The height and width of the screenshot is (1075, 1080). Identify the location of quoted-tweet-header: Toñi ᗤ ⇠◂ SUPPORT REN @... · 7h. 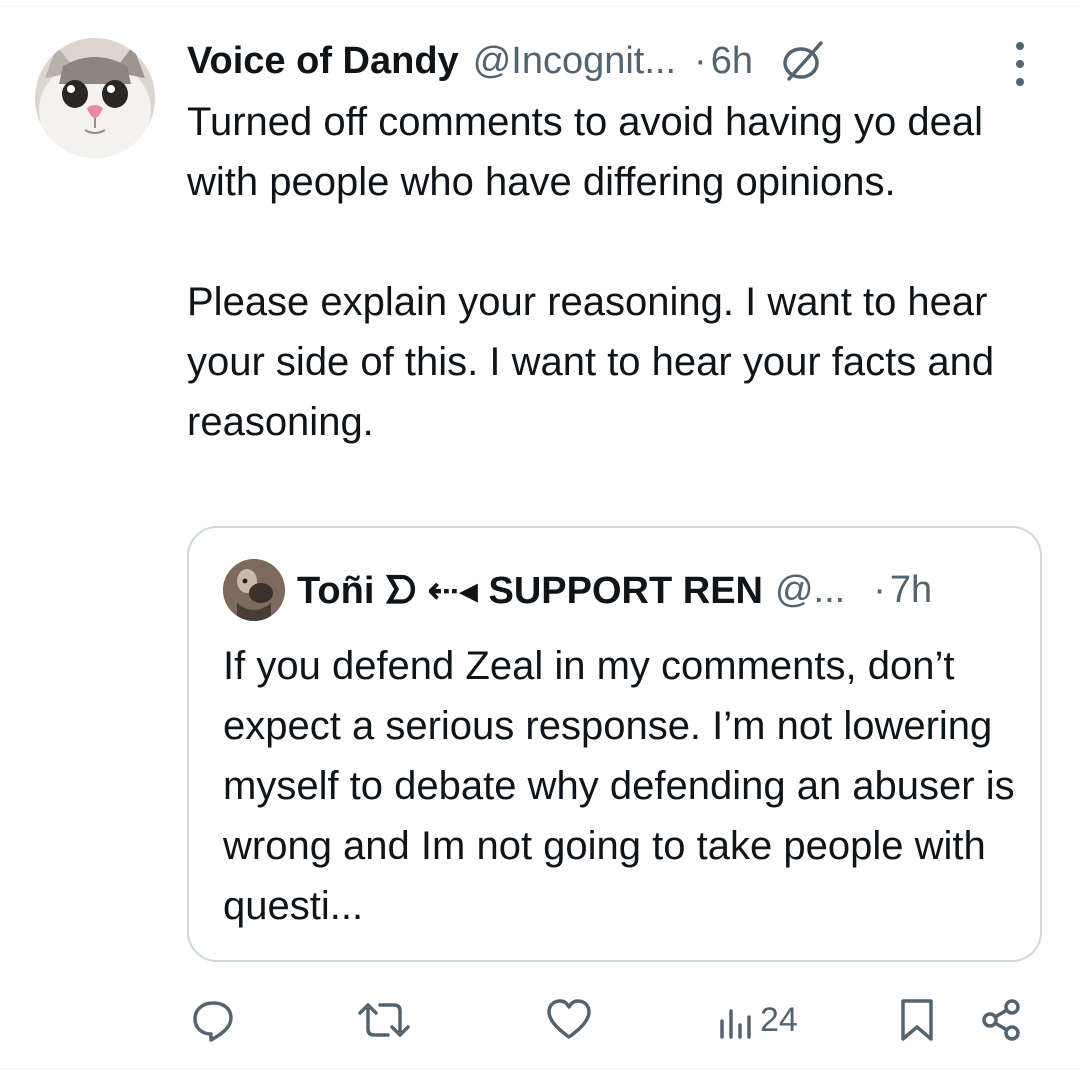
(618, 590).